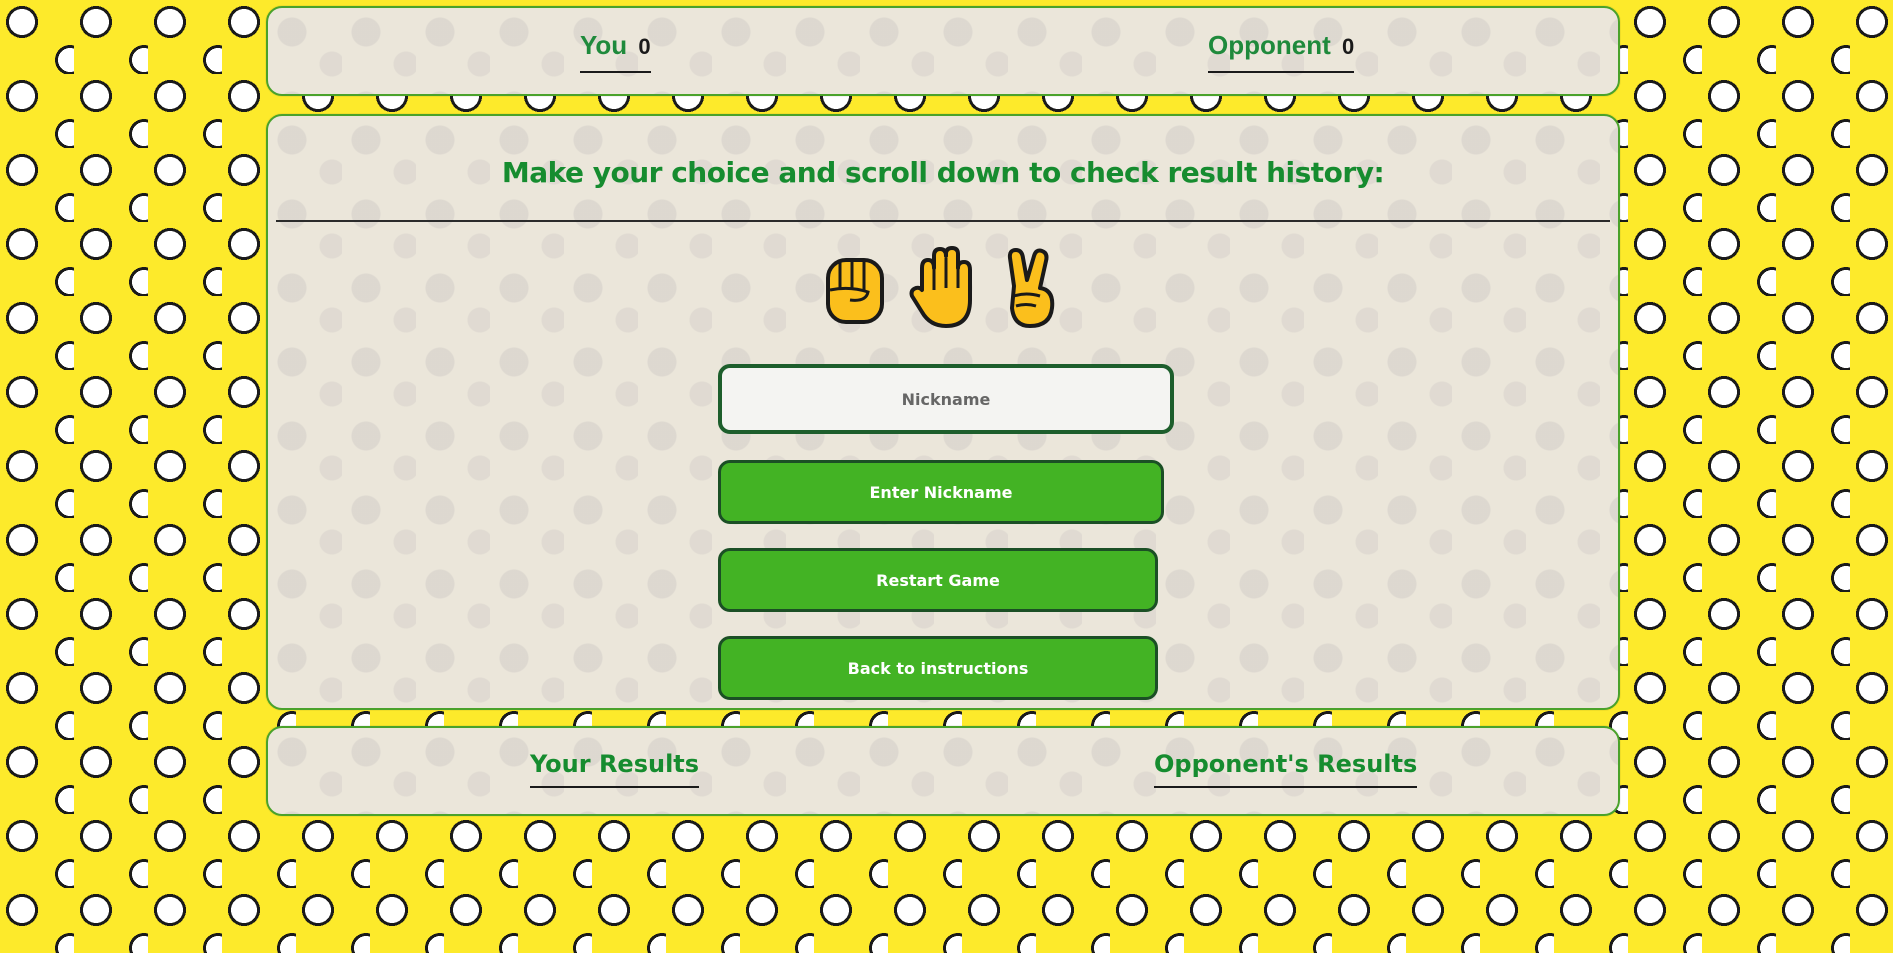  What do you see at coordinates (946, 399) in the screenshot?
I see `nickname-input` at bounding box center [946, 399].